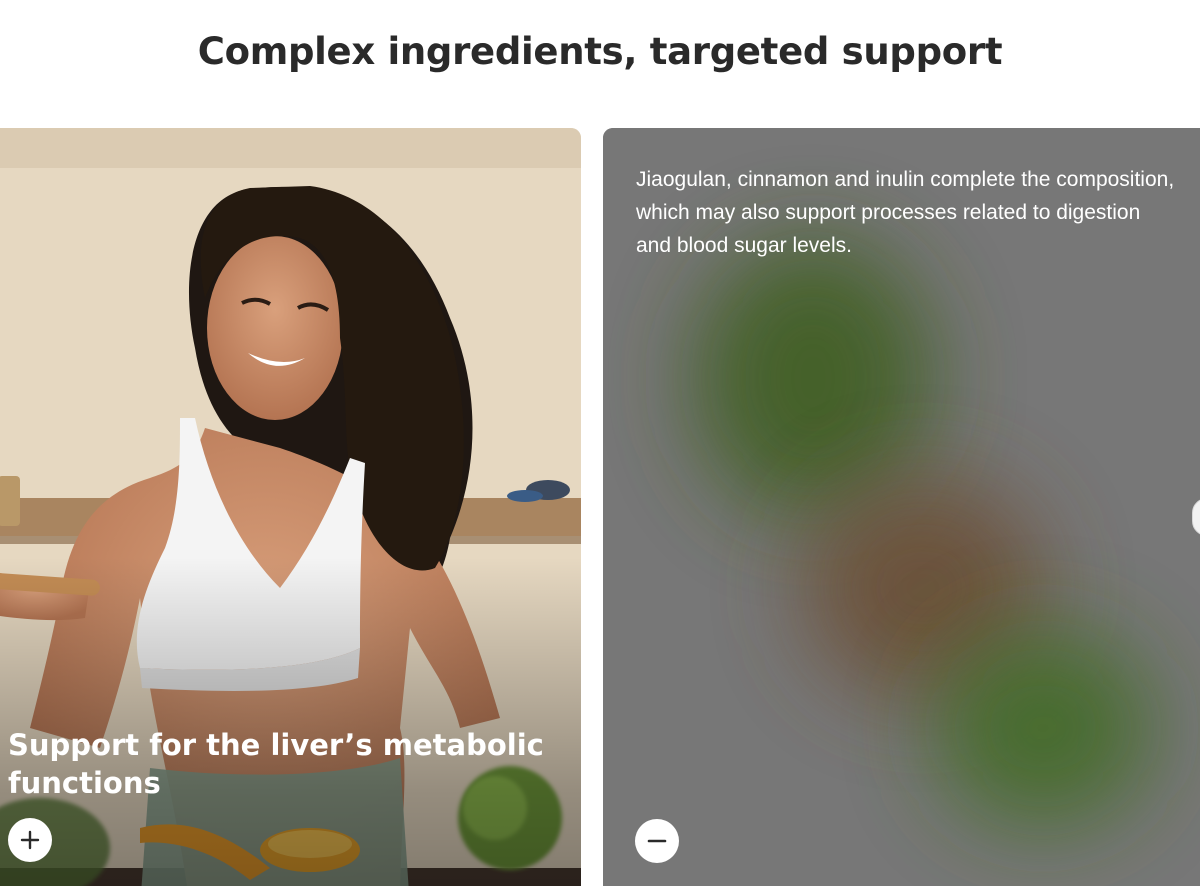 The width and height of the screenshot is (1200, 886). Describe the element at coordinates (600, 51) in the screenshot. I see `section-title: Complex ingredients, targeted support` at that location.